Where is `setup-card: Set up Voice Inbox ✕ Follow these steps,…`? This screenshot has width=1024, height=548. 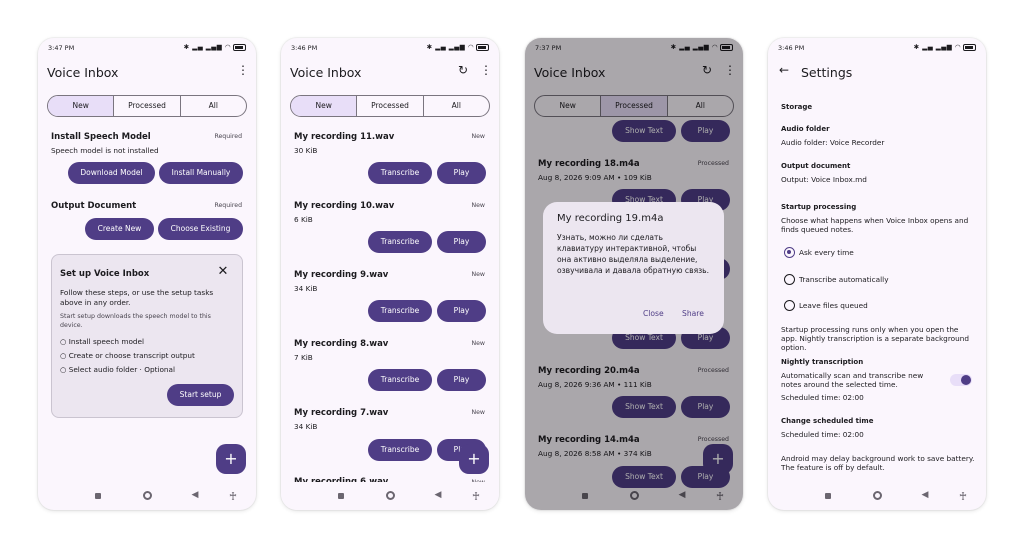 setup-card: Set up Voice Inbox ✕ Follow these steps,… is located at coordinates (147, 336).